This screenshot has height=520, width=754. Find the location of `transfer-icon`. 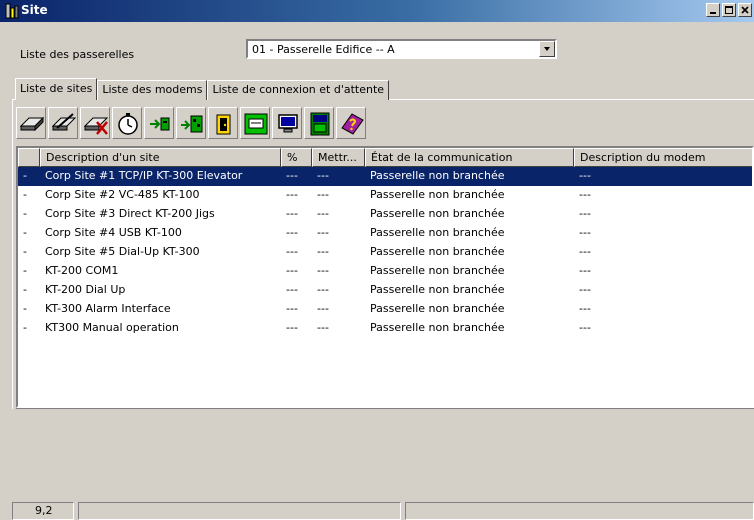

transfer-icon is located at coordinates (192, 124).